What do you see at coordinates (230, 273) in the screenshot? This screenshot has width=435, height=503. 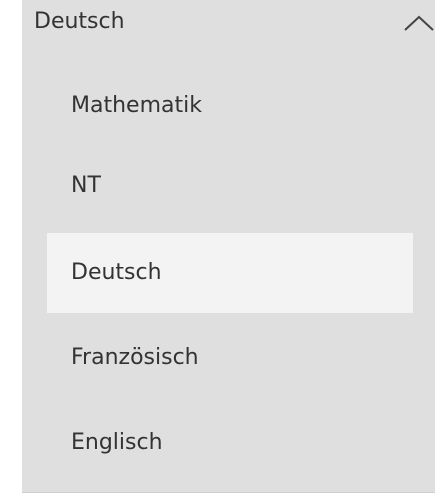 I see `option-deutsch: Deutsch` at bounding box center [230, 273].